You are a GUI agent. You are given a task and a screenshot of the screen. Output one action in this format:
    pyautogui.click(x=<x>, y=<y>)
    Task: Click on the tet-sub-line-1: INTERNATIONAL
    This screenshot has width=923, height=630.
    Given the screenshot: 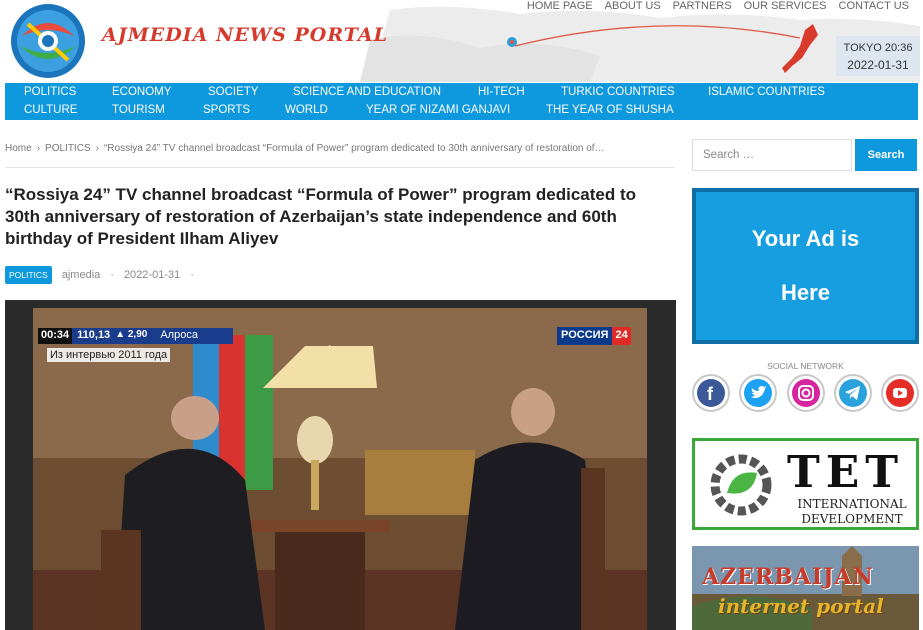 What is the action you would take?
    pyautogui.click(x=852, y=504)
    